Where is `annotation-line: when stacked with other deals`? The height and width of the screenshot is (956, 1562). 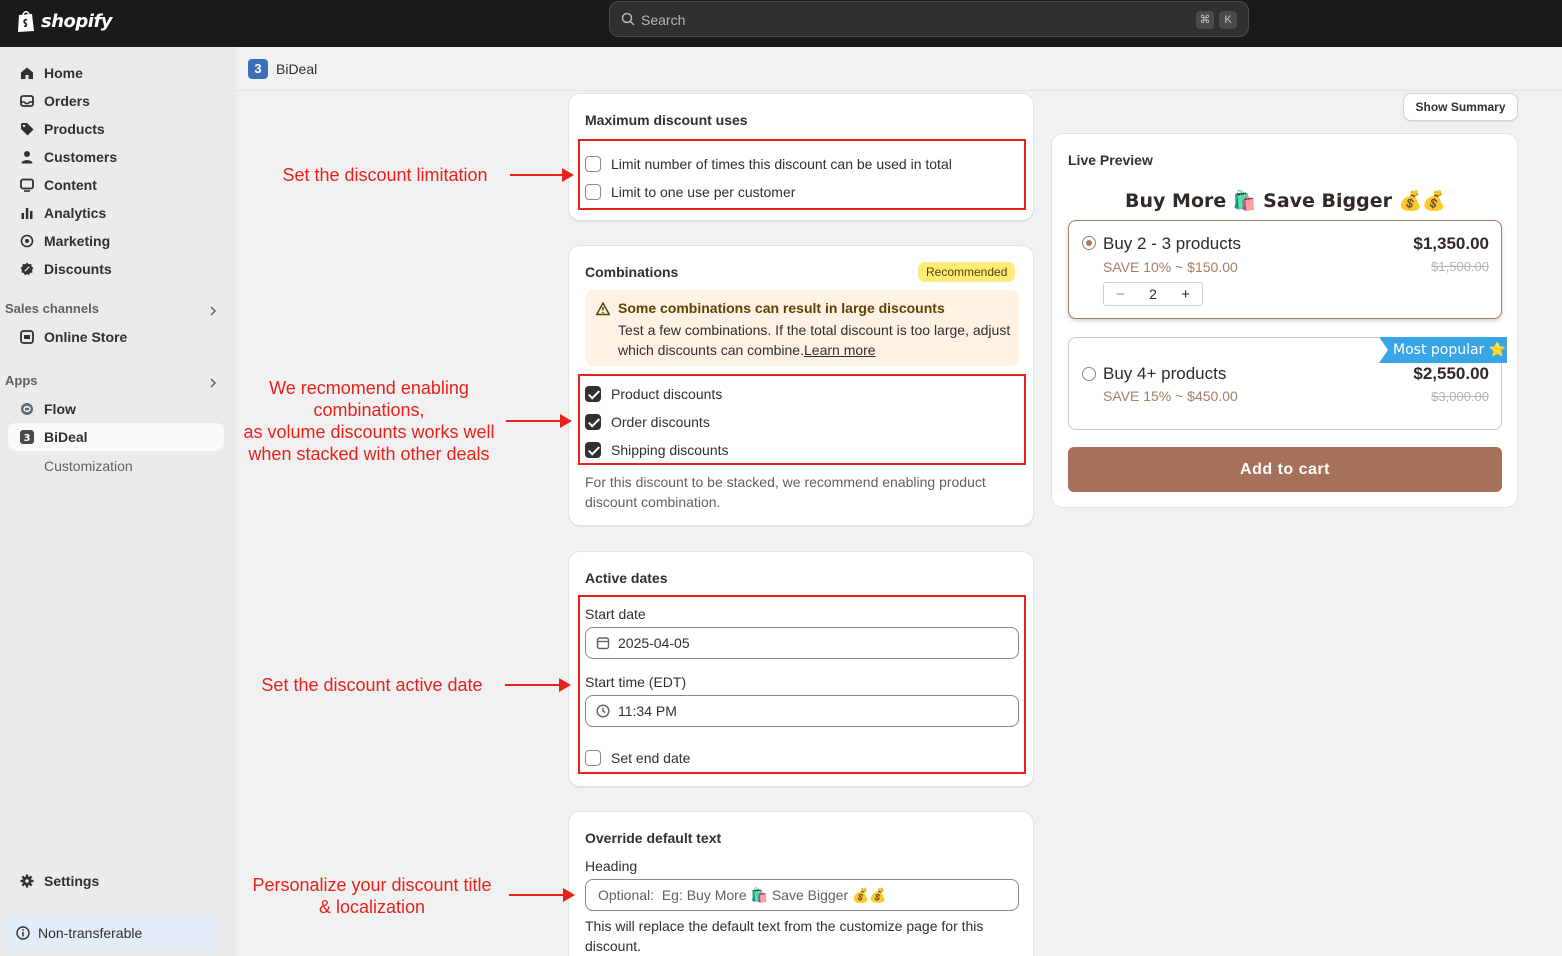
annotation-line: when stacked with other deals is located at coordinates (369, 454).